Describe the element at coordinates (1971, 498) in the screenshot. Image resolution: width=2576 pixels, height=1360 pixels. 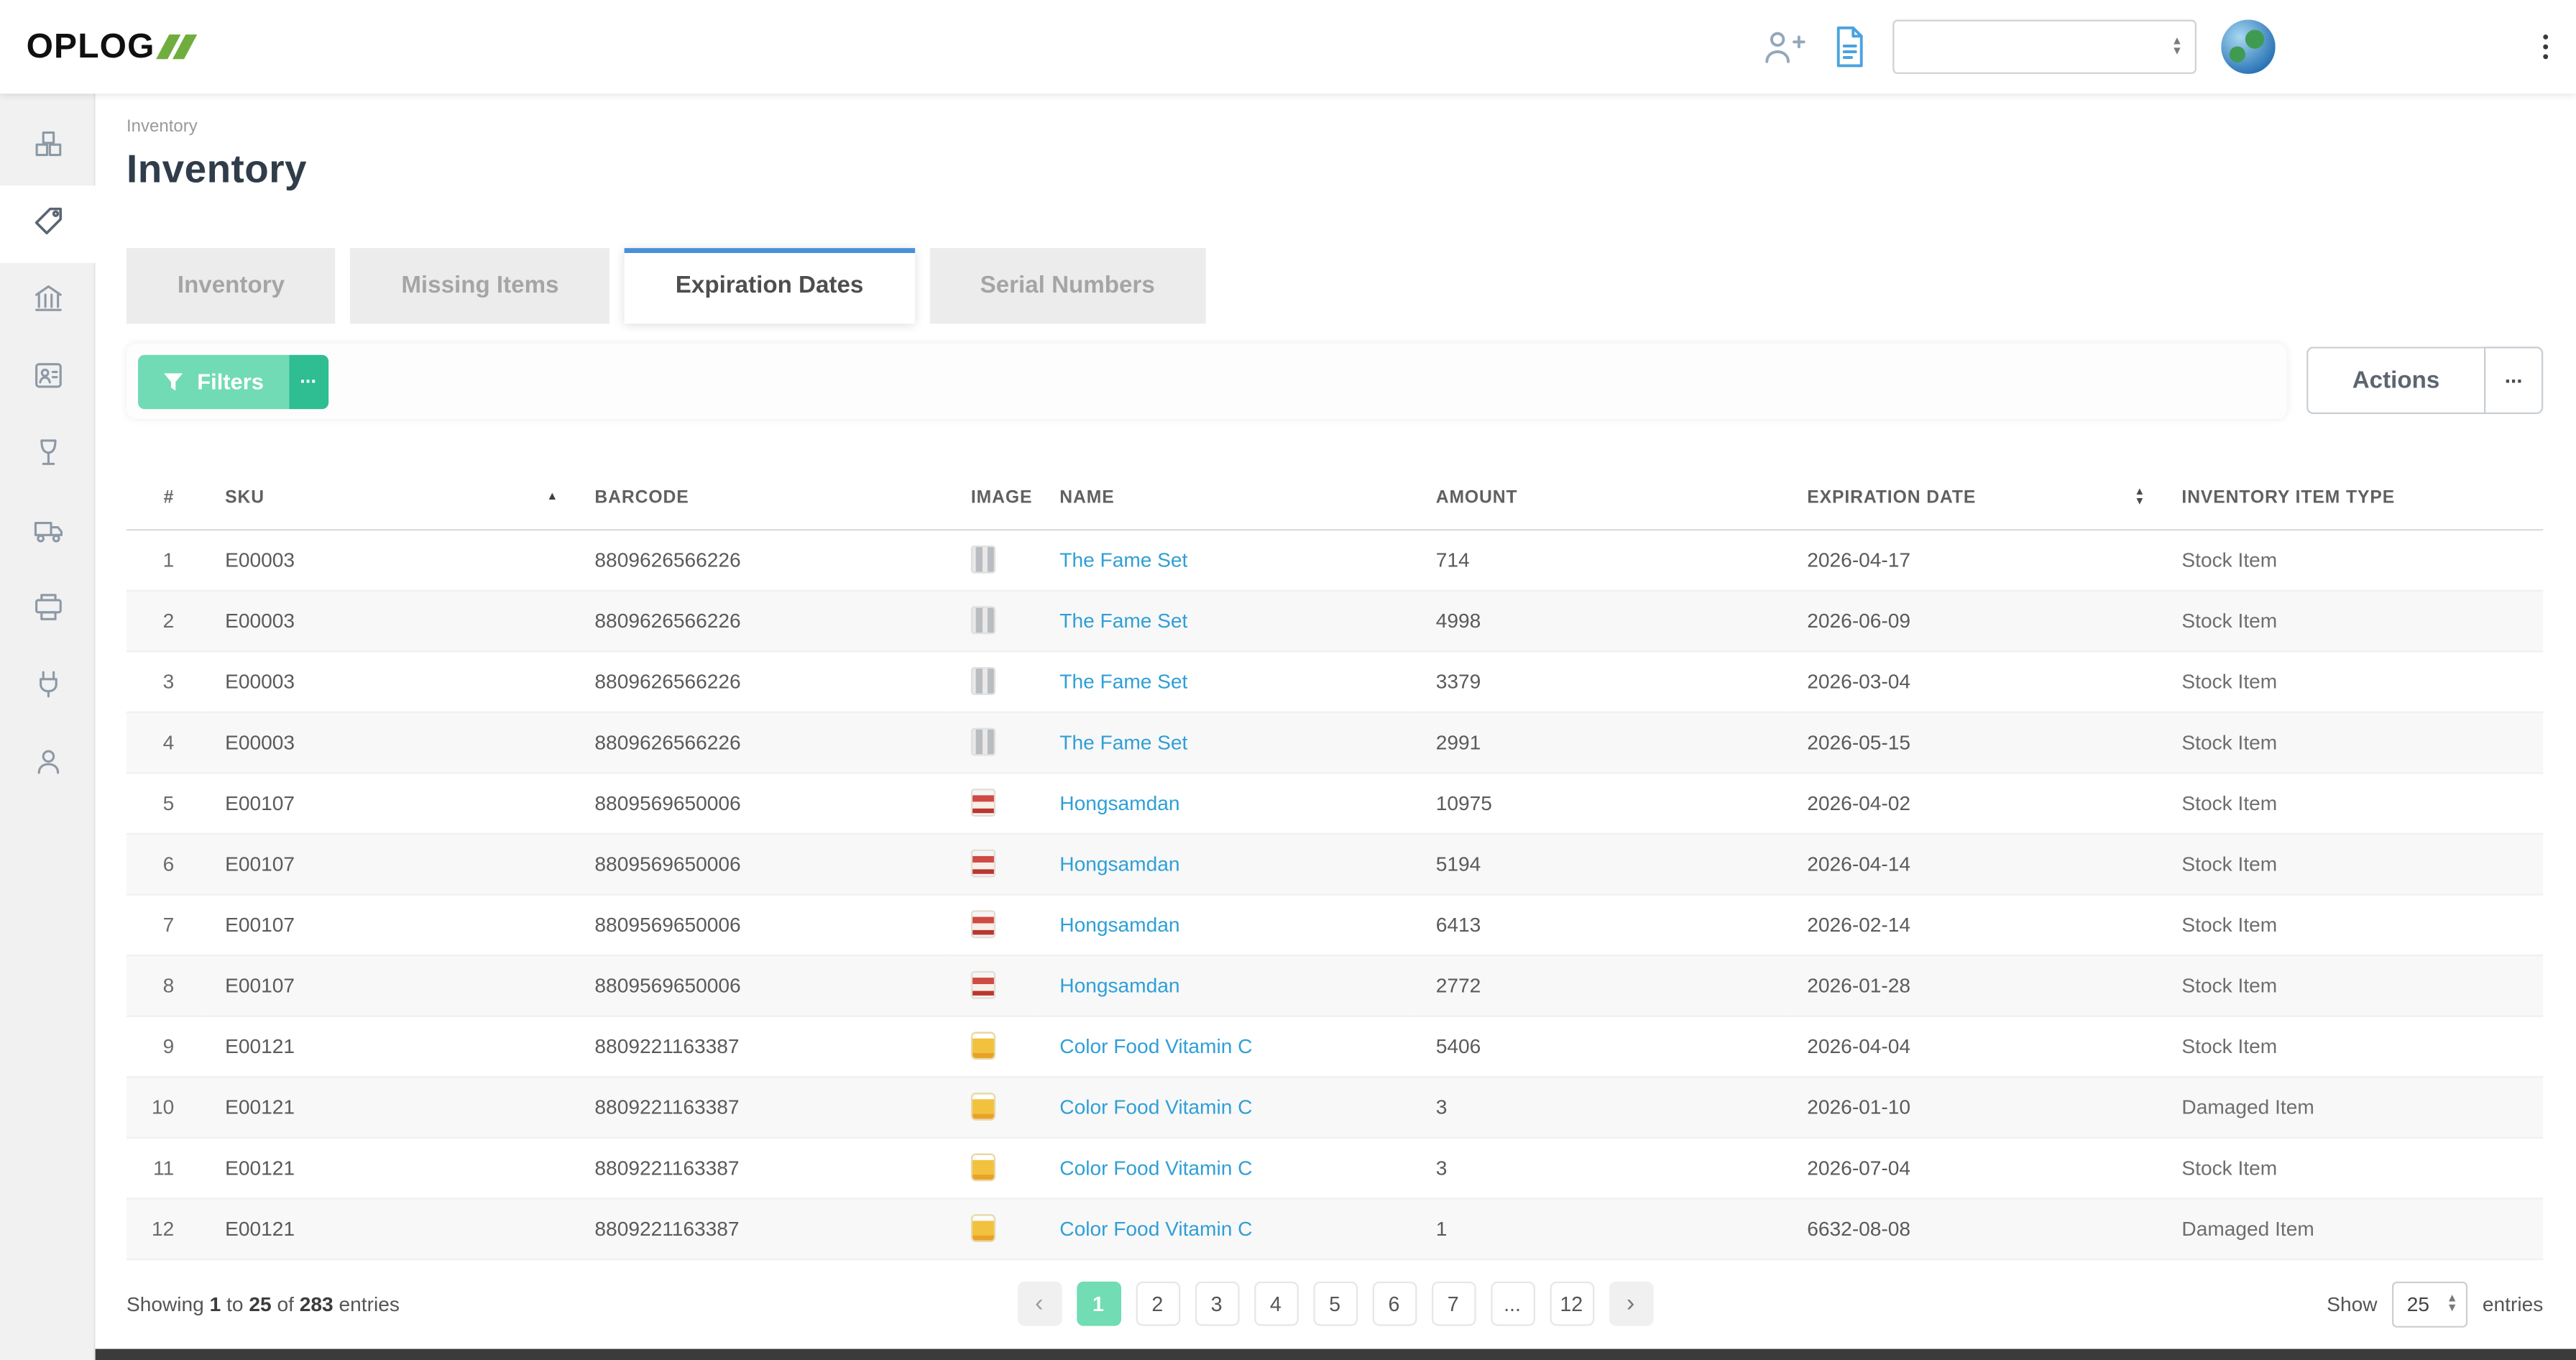
I see `column-header-expiration-date: EXPIRATION DATE ▲ ▼` at that location.